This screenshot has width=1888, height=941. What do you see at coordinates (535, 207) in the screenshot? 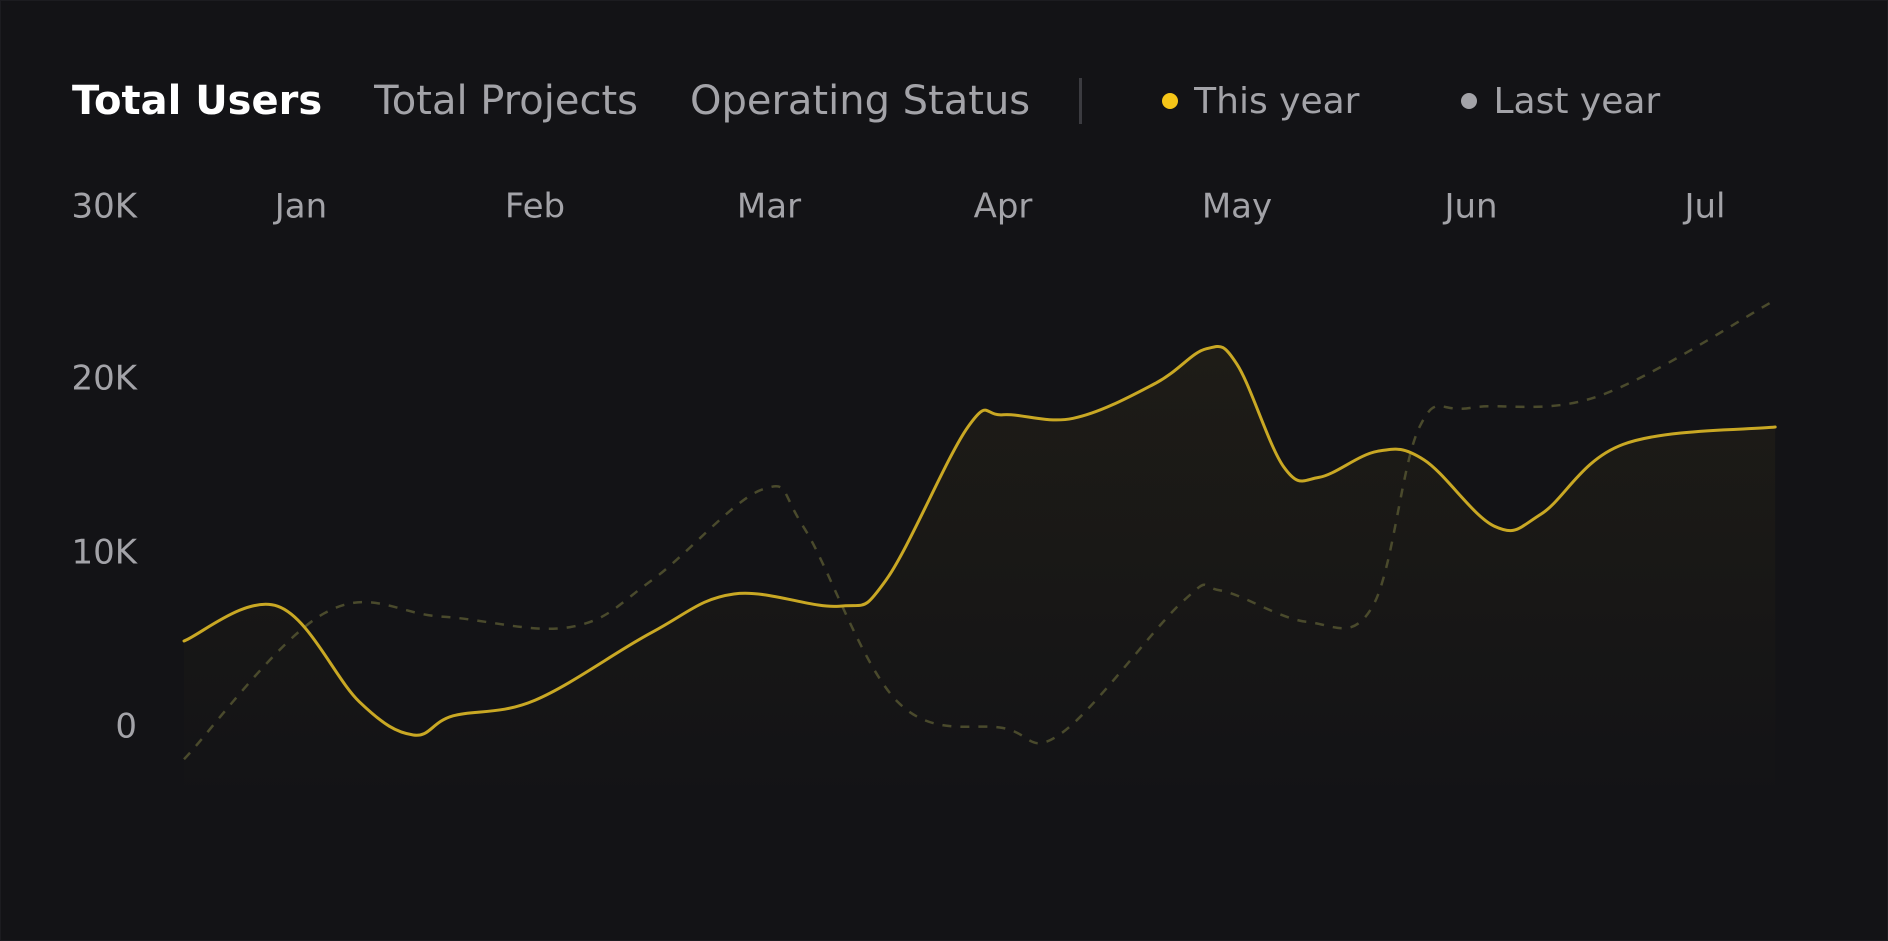
I see `x-tick-label: Feb` at bounding box center [535, 207].